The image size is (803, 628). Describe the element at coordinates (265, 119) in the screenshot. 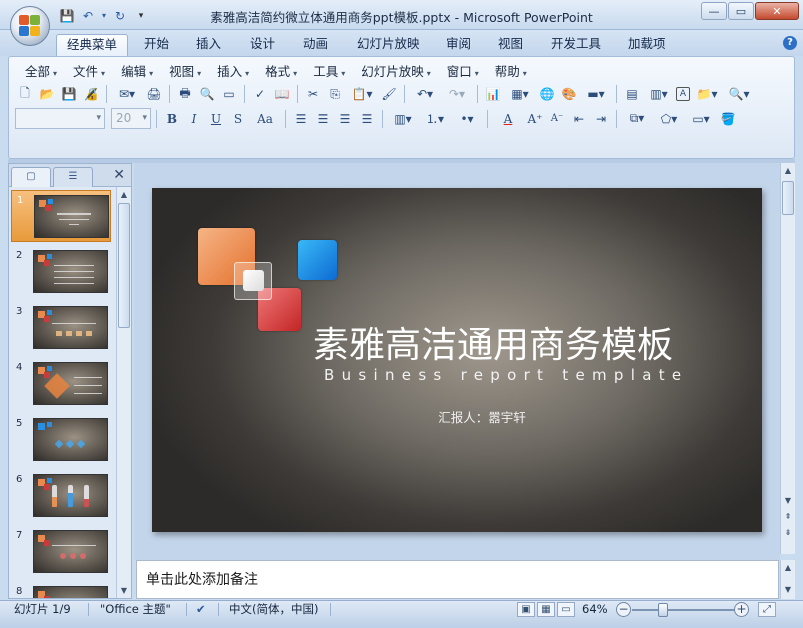

I see `change-case-button: Aa` at that location.